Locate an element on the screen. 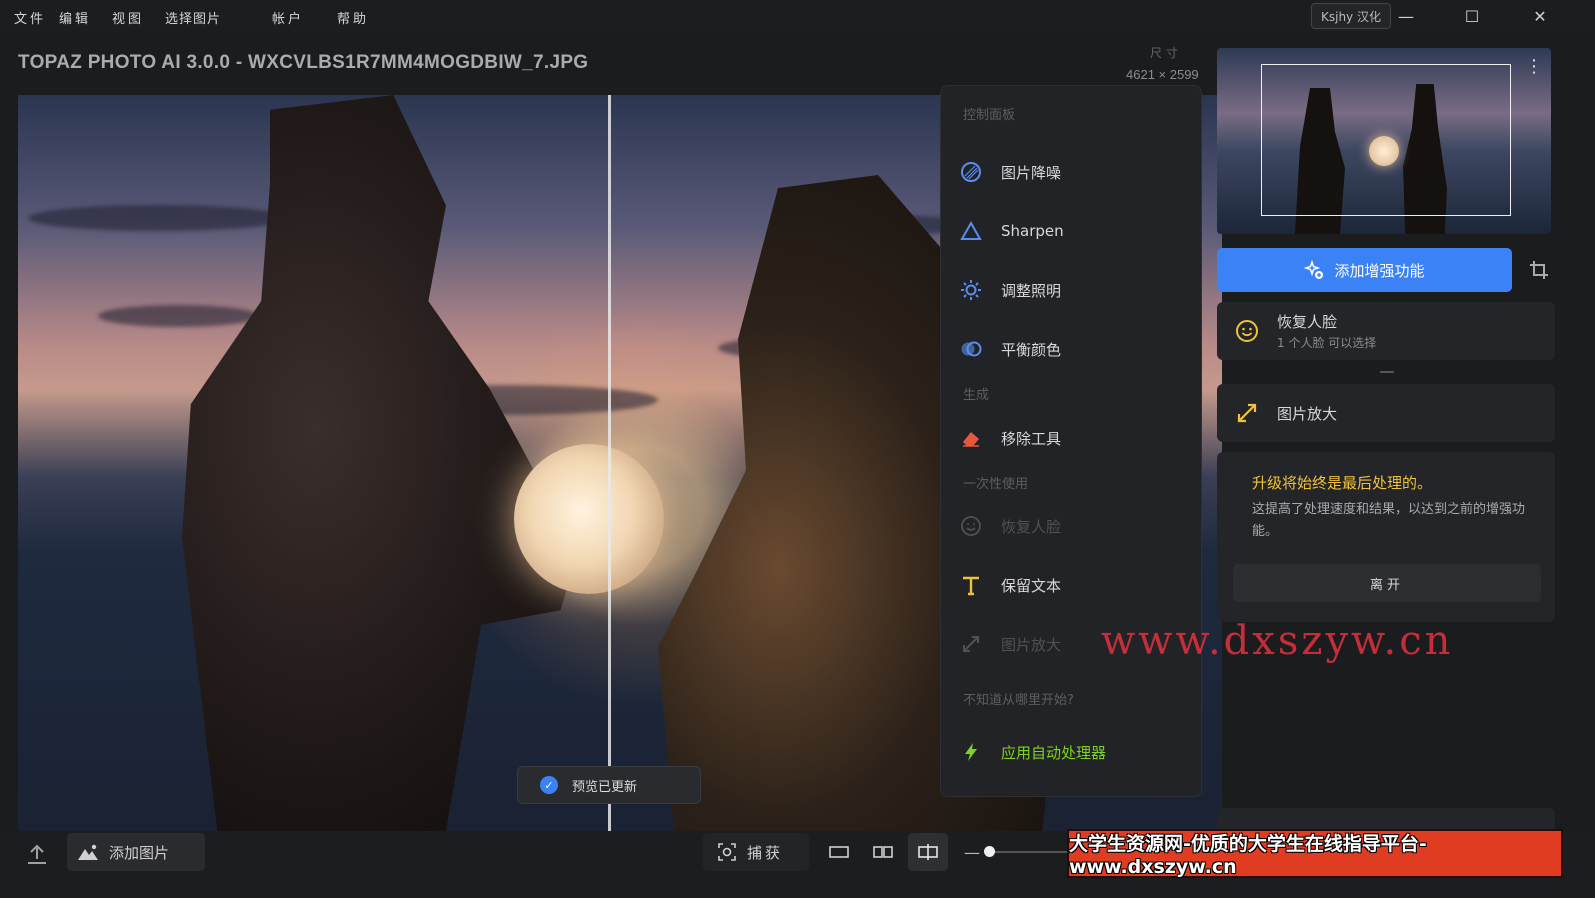 This screenshot has width=1595, height=898. minimize-button: — is located at coordinates (1406, 16).